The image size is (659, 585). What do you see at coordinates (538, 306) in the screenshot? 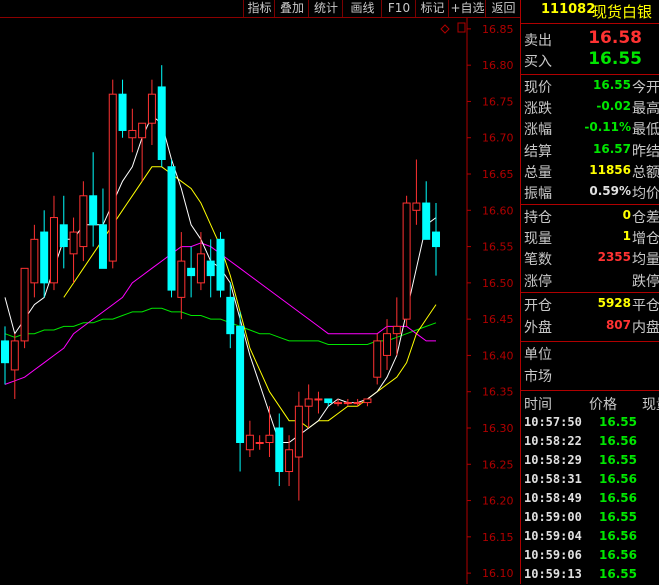
I see `quote-row-label: 开仓` at bounding box center [538, 306].